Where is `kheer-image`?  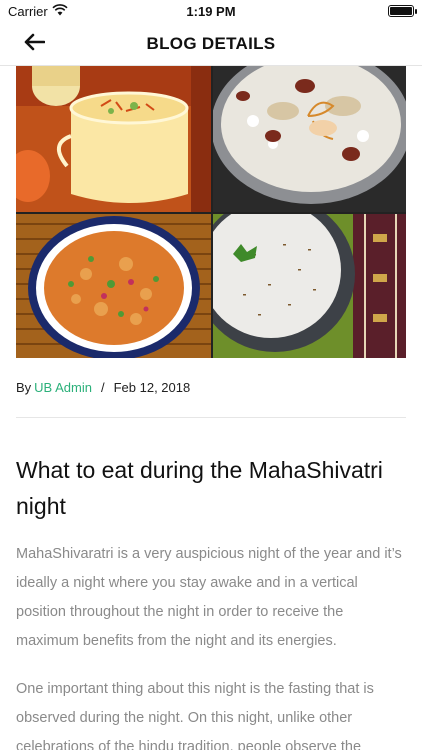
kheer-image is located at coordinates (309, 139).